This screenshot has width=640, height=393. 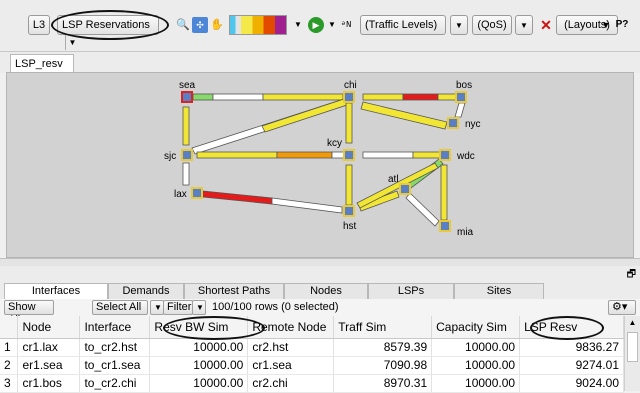 I want to click on node-label-mia: mia, so click(x=465, y=232).